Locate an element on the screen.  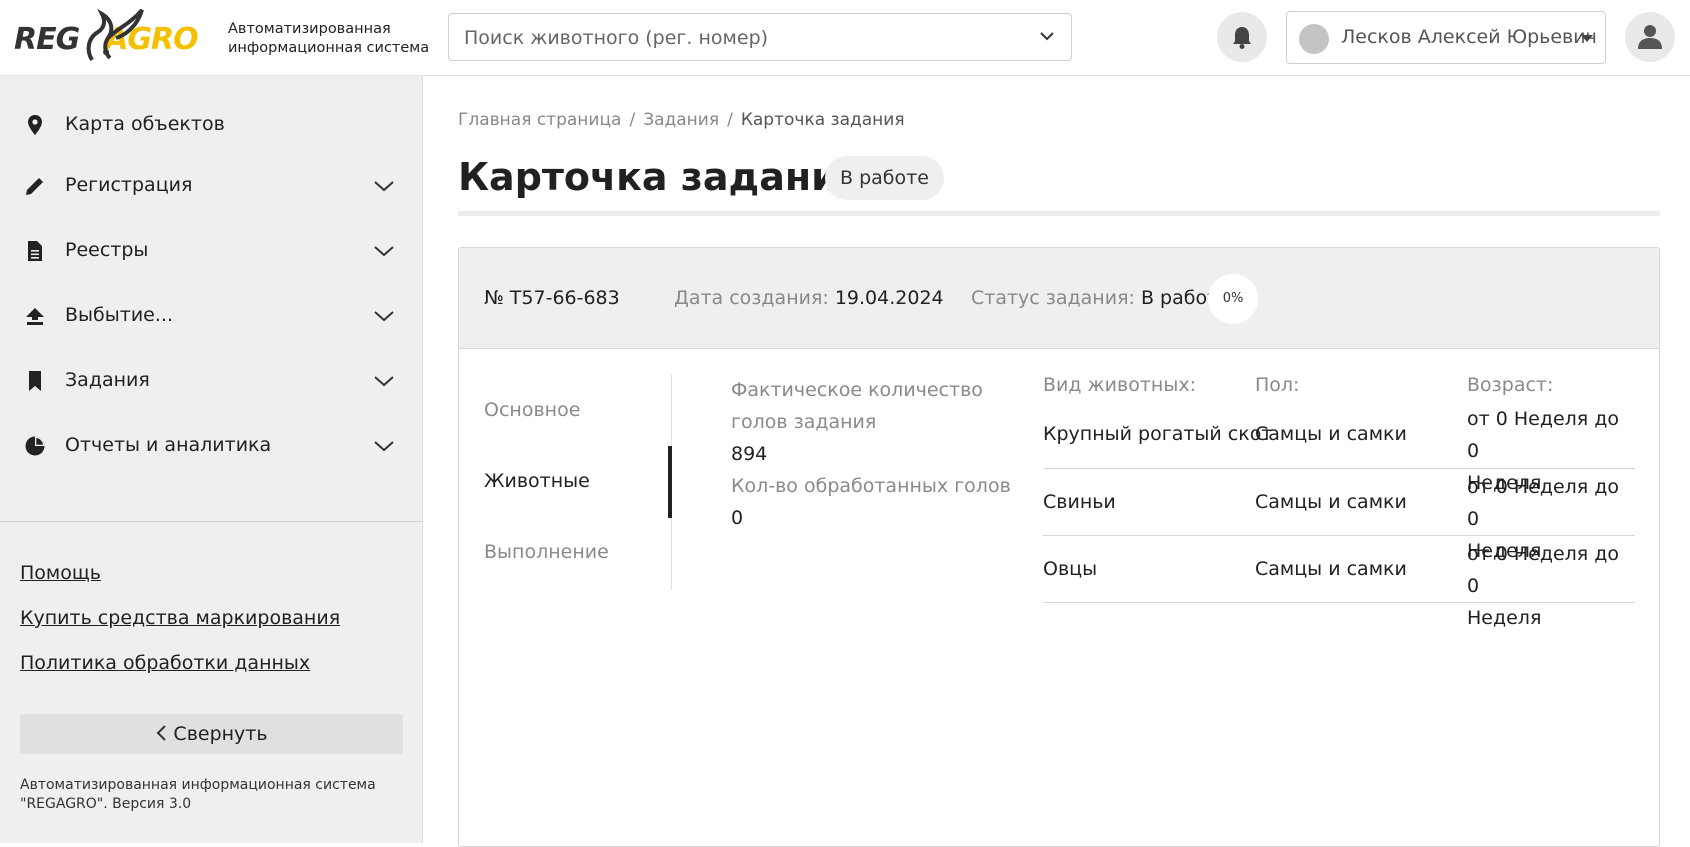
buy-marking-link: Купить средства маркирования is located at coordinates (180, 618).